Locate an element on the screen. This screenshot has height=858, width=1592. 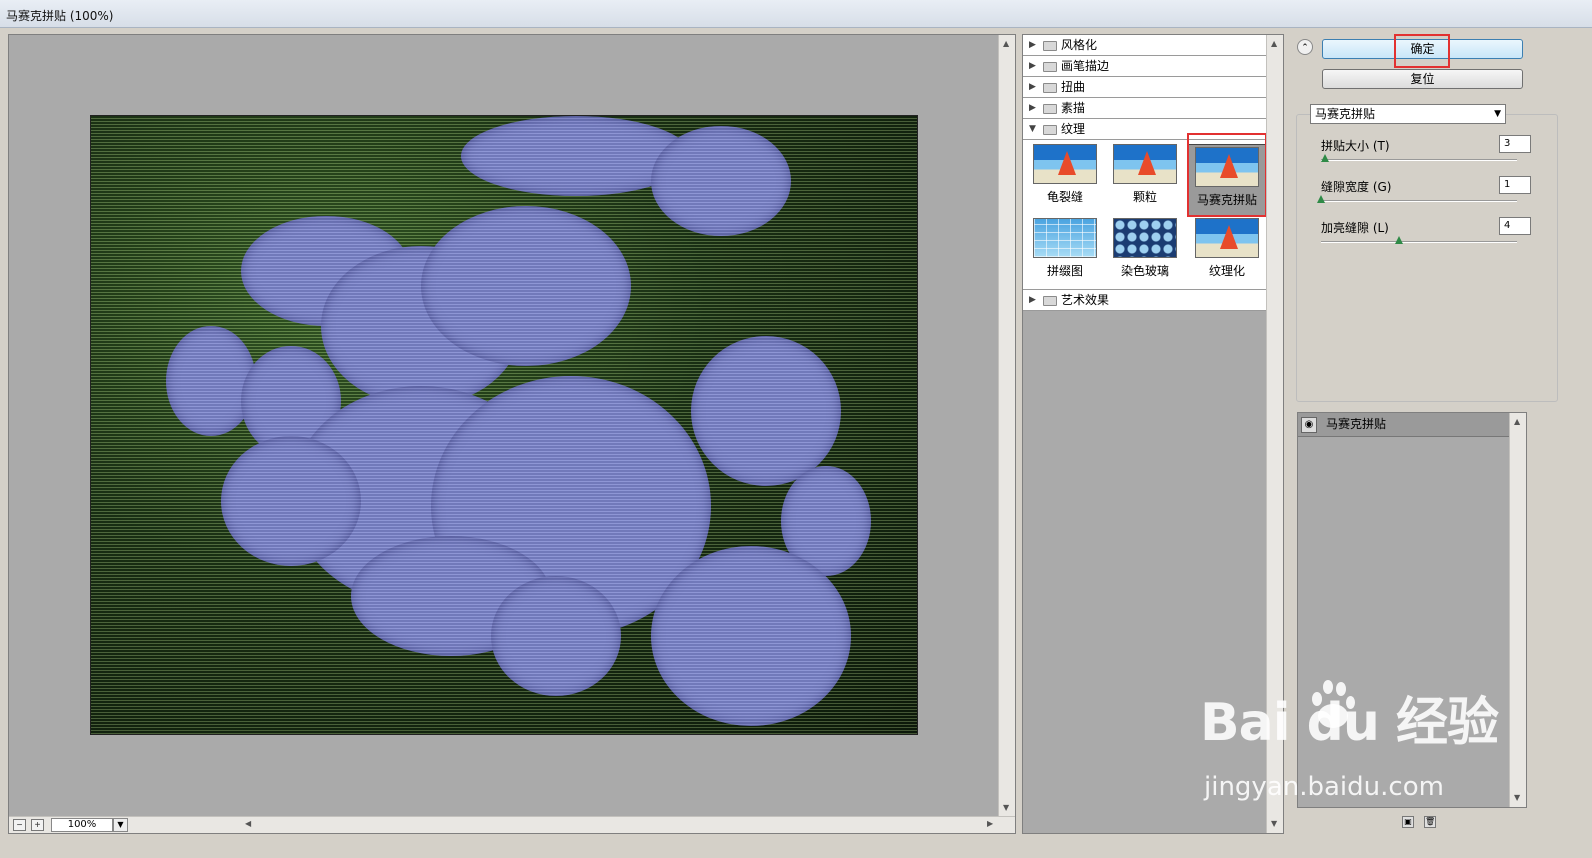
folder-open-icon is located at coordinates (1050, 130).